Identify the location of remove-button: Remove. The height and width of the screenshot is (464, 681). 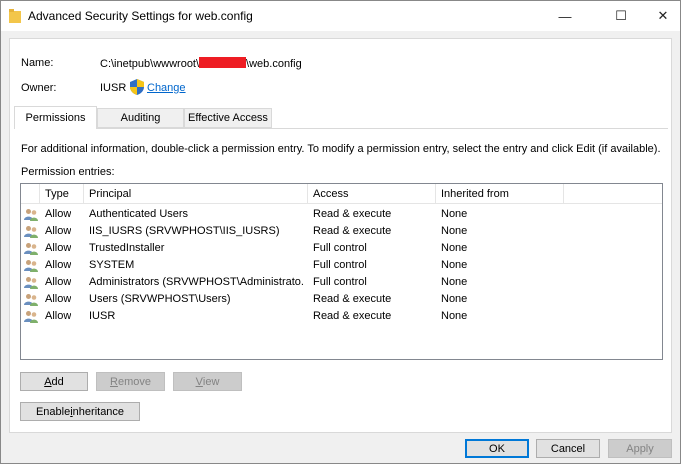
(130, 381).